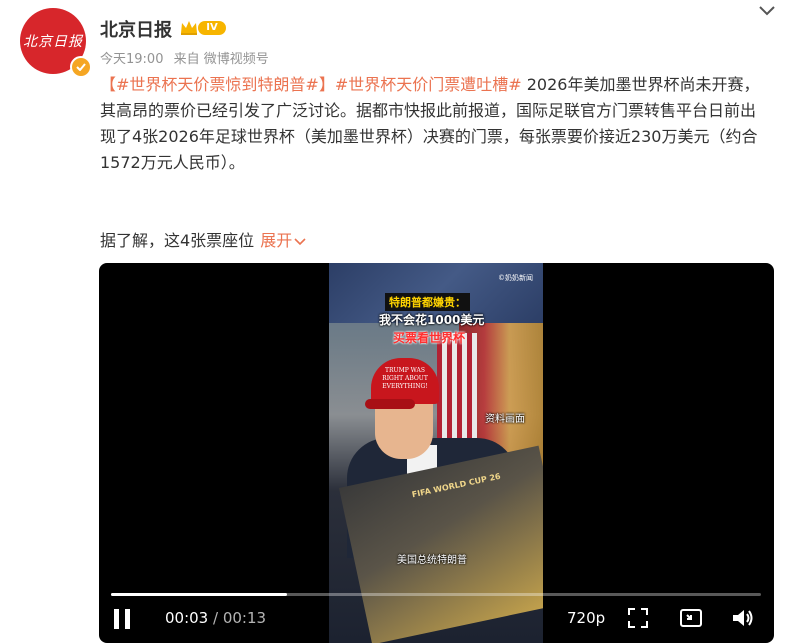 Image resolution: width=785 pixels, height=643 pixels. Describe the element at coordinates (276, 240) in the screenshot. I see `expand-label: 展开` at that location.